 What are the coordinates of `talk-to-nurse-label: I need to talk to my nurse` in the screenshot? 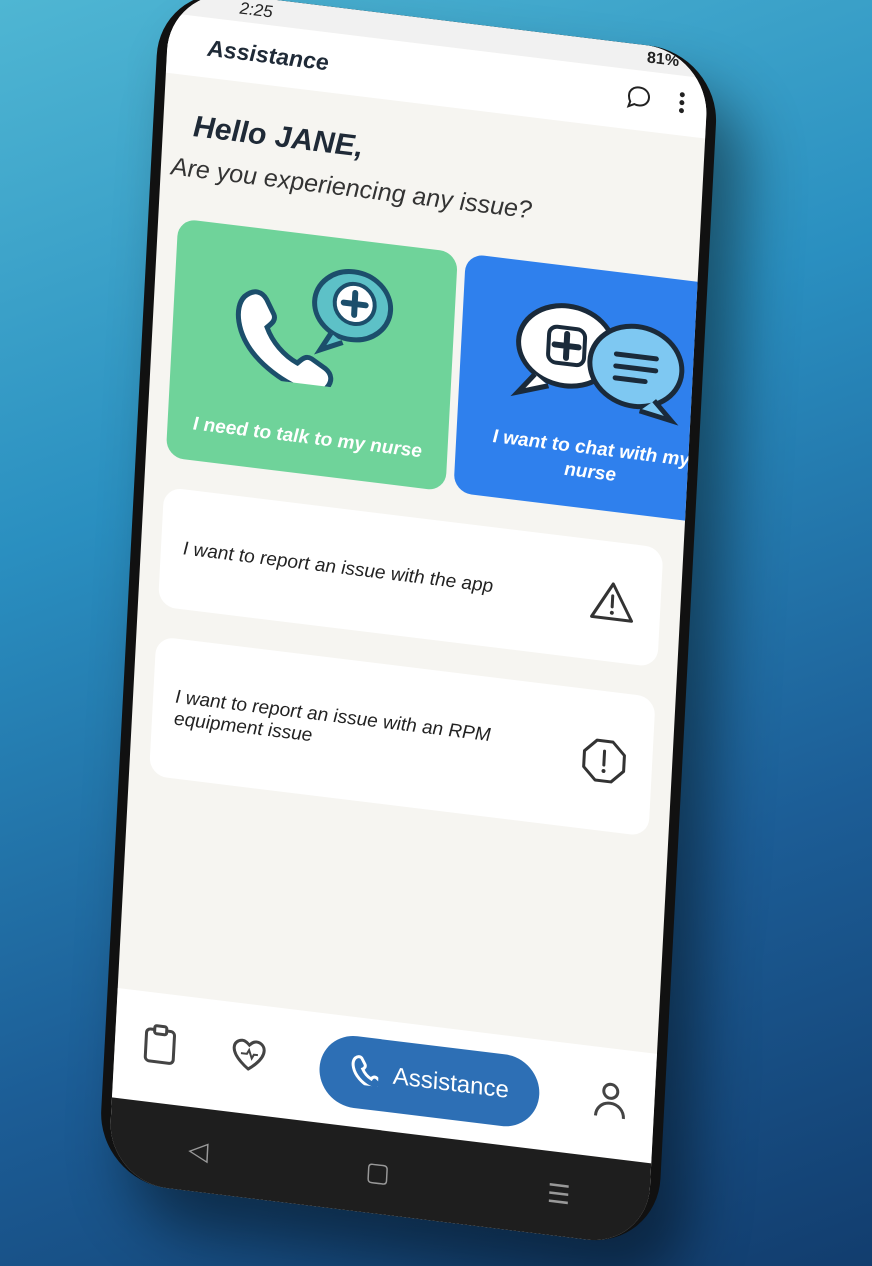 It's located at (307, 438).